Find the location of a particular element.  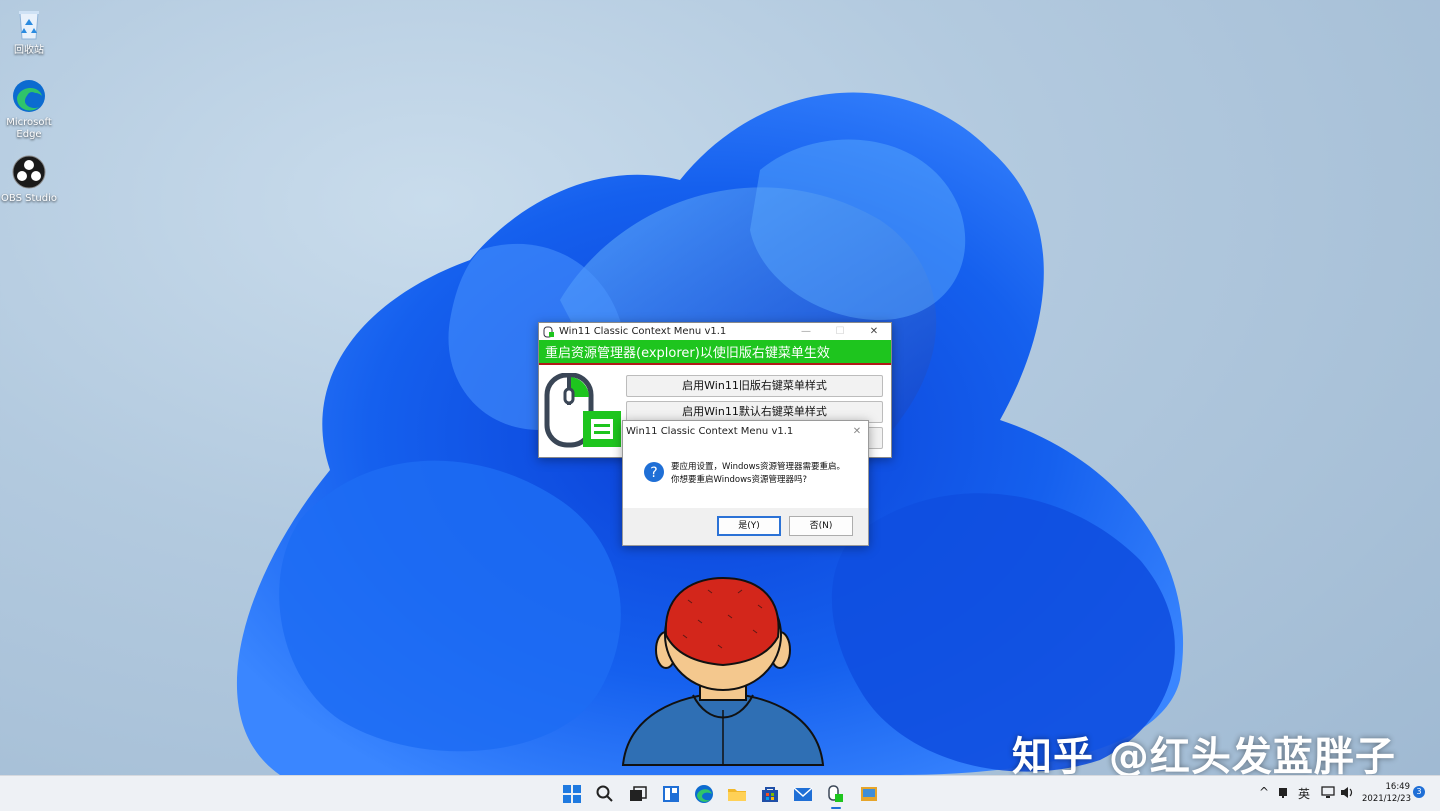

app-taskbar-icon is located at coordinates (869, 794).